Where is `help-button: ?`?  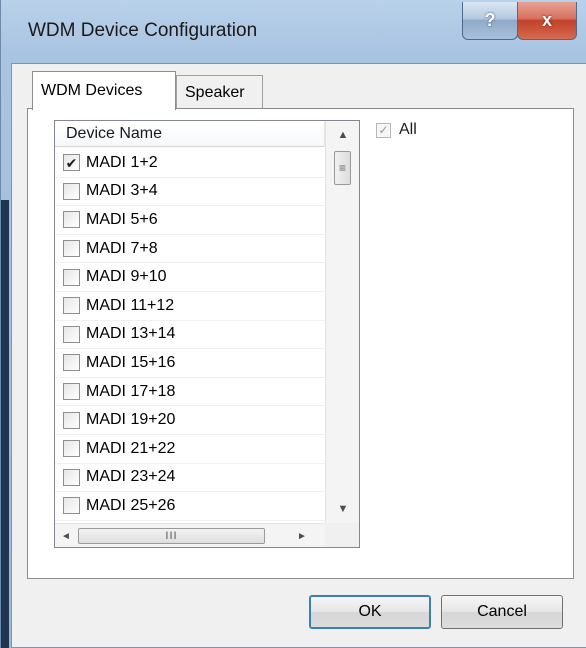
help-button: ? is located at coordinates (490, 21).